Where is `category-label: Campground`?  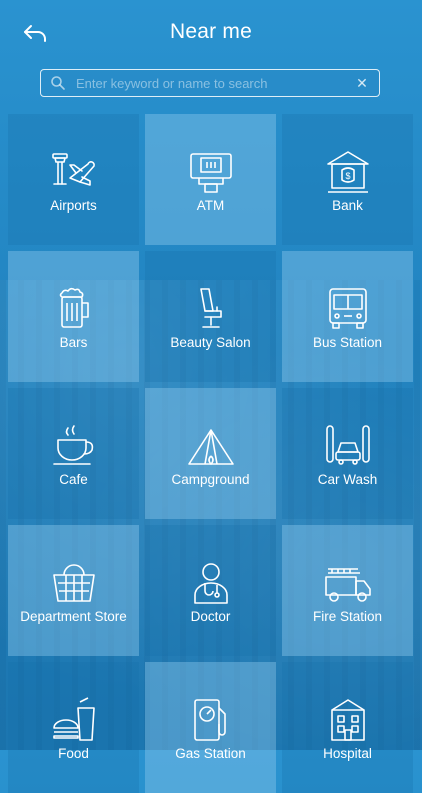 category-label: Campground is located at coordinates (210, 479).